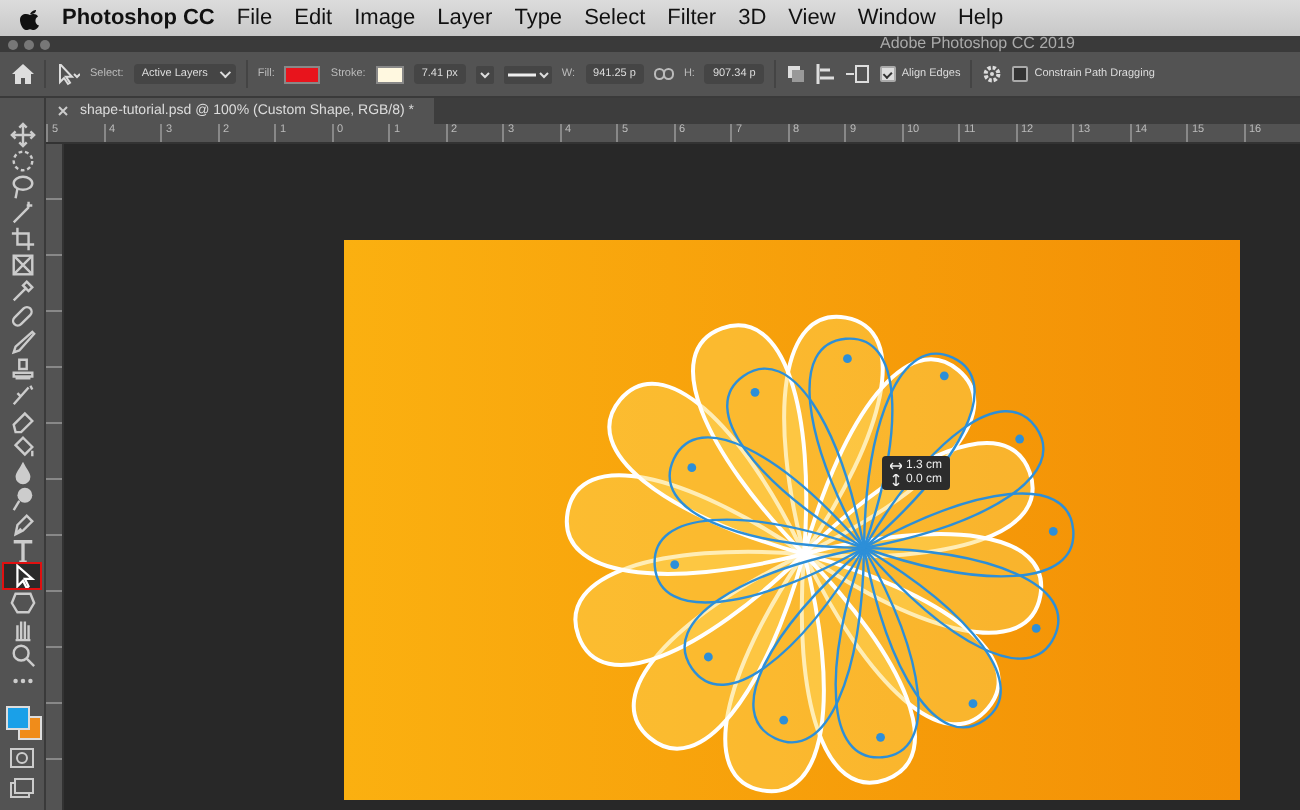  Describe the element at coordinates (977, 44) in the screenshot. I see `window-title: Adobe Photoshop CC 2019` at that location.